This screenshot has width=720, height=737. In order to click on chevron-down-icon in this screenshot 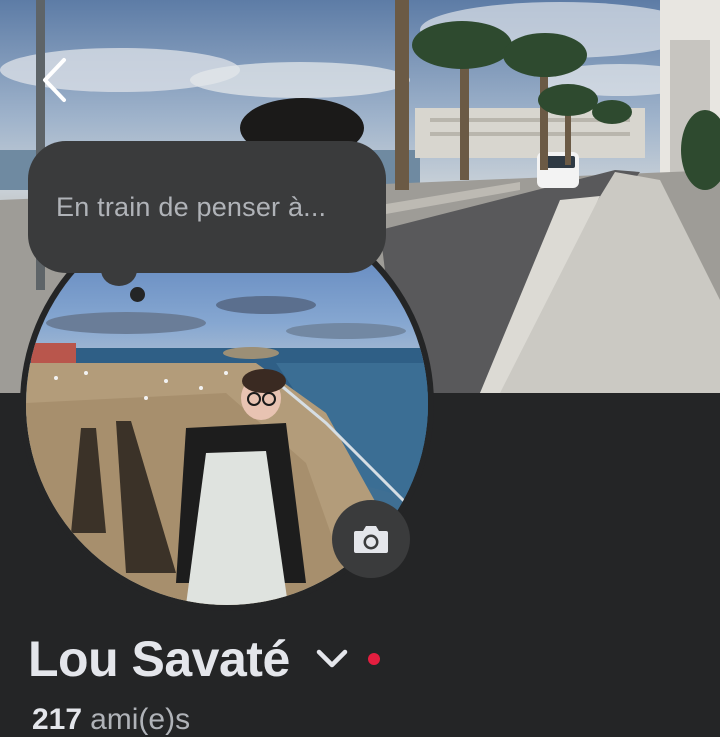, I will do `click(331, 658)`.